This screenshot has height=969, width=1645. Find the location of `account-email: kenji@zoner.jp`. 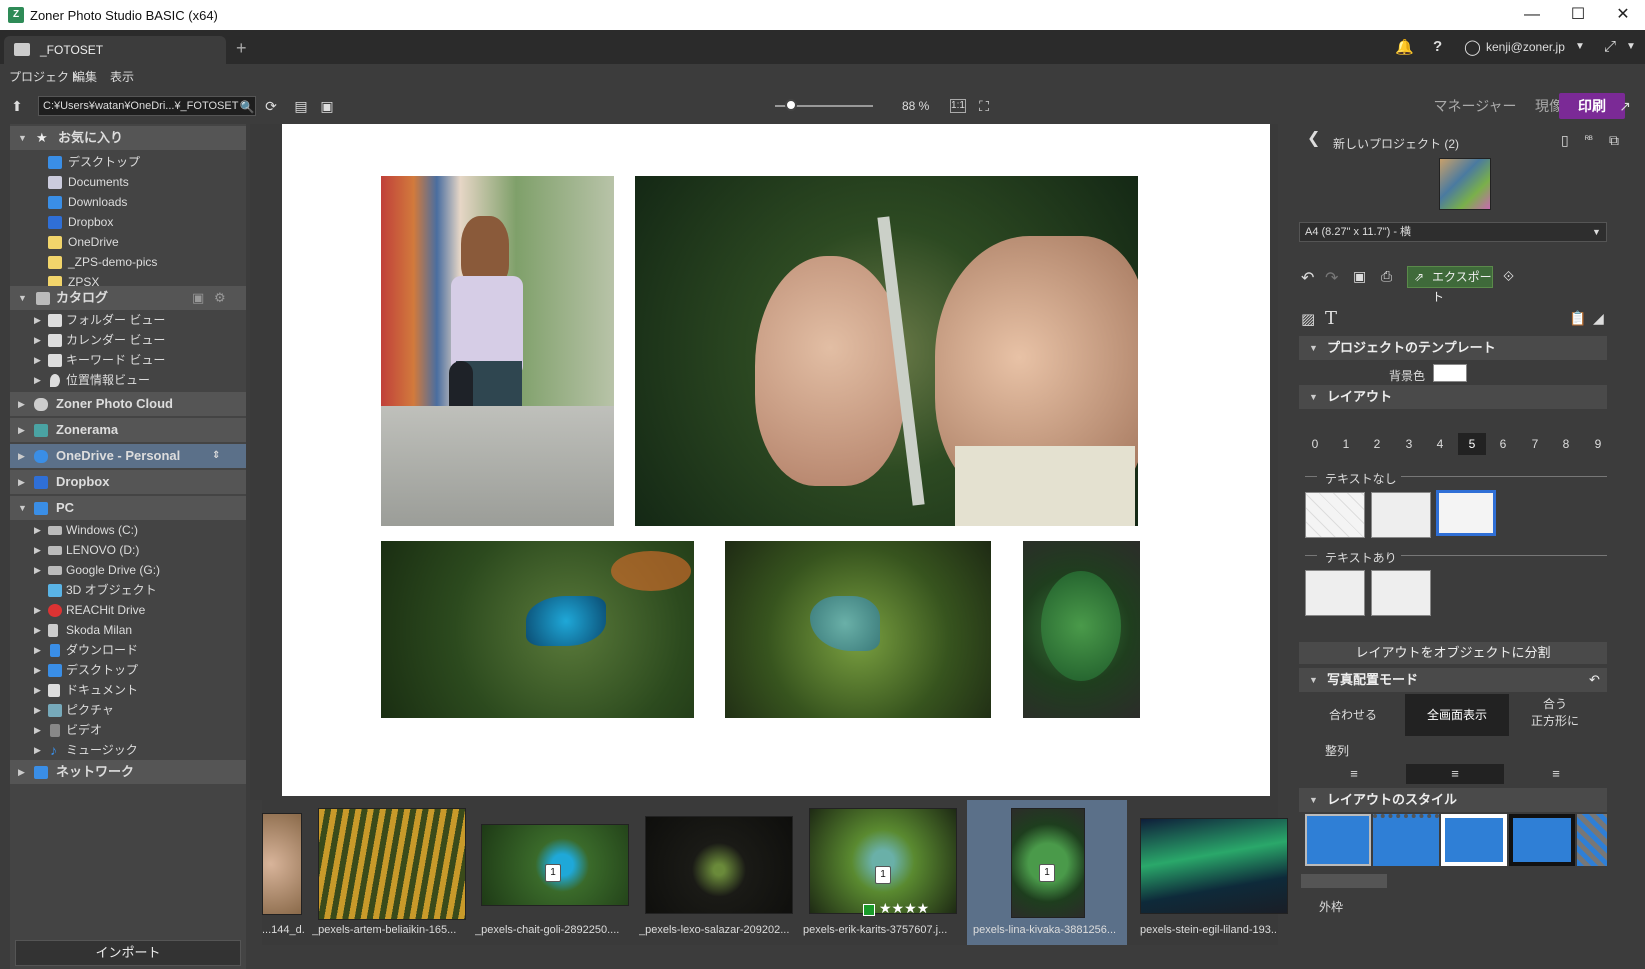

account-email: kenji@zoner.jp is located at coordinates (1525, 47).